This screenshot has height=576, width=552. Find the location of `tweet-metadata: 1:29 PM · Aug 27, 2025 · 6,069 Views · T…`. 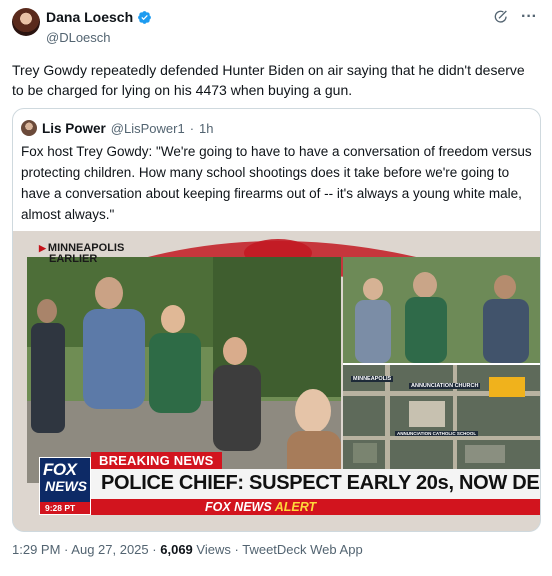

tweet-metadata: 1:29 PM · Aug 27, 2025 · 6,069 Views · T… is located at coordinates (187, 549).